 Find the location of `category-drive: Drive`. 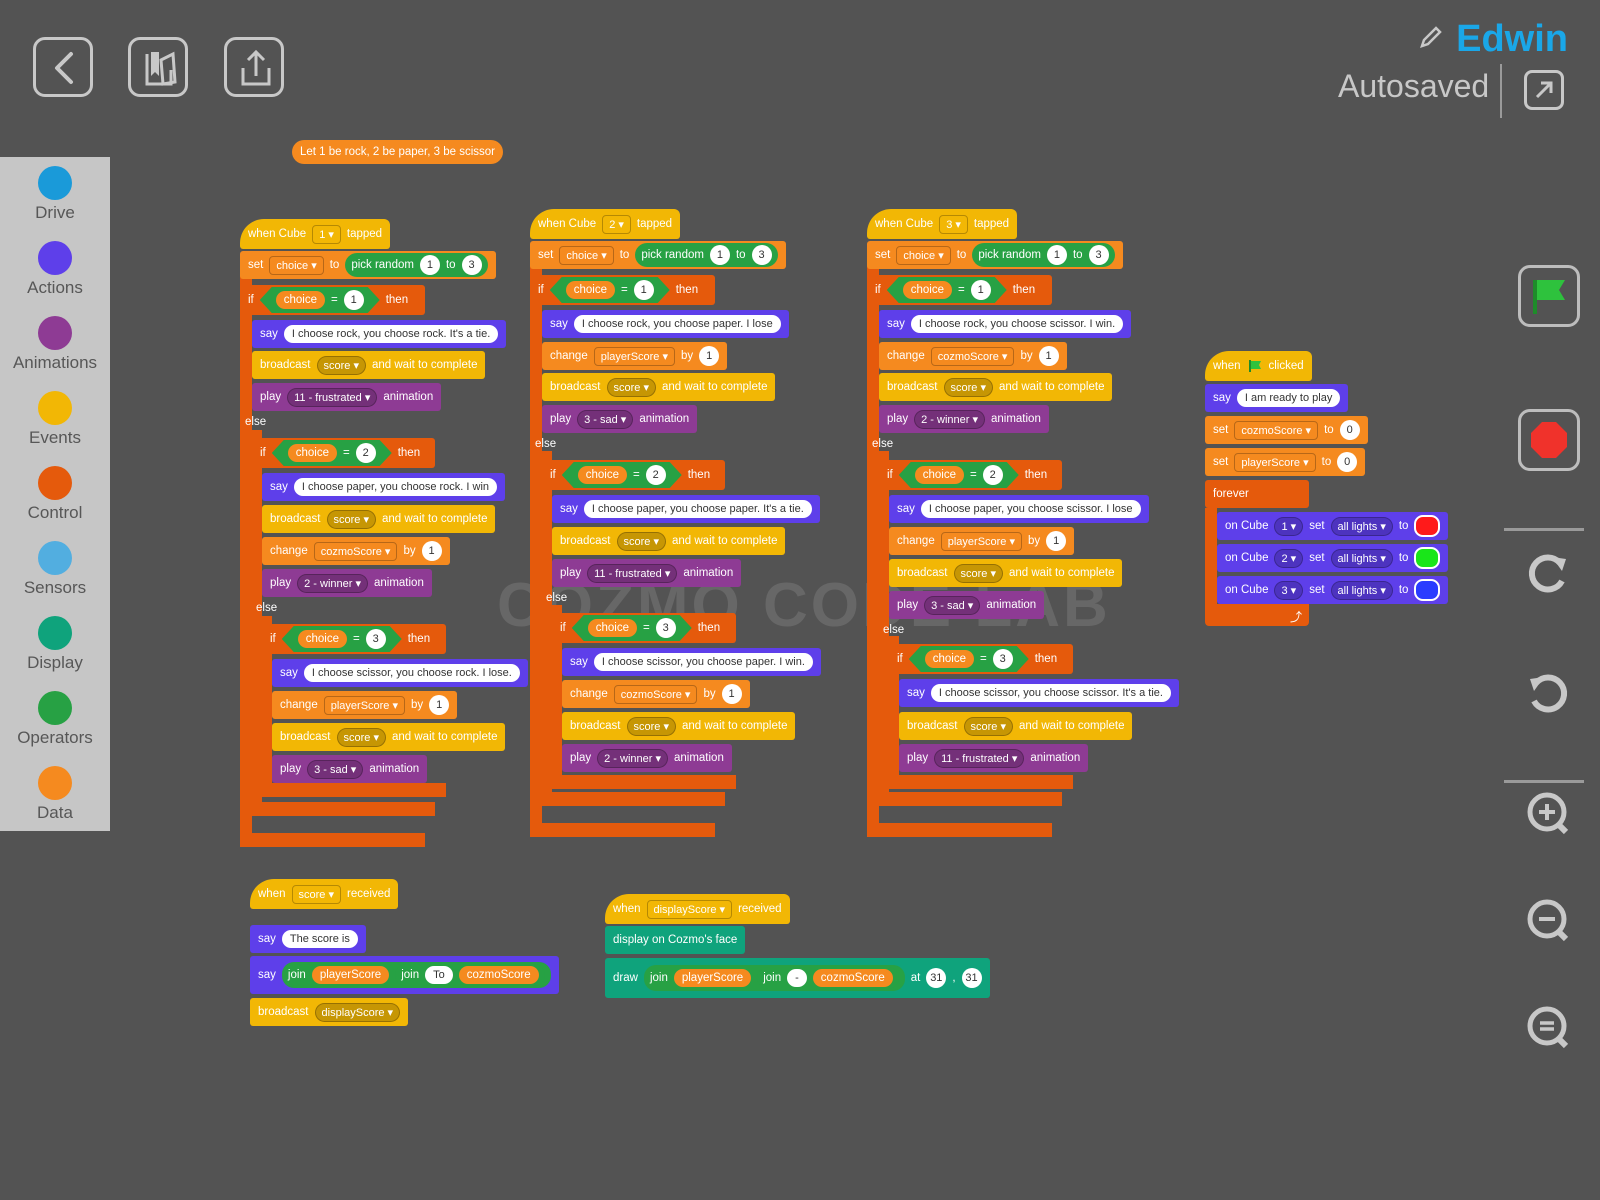

category-drive: Drive is located at coordinates (55, 194).